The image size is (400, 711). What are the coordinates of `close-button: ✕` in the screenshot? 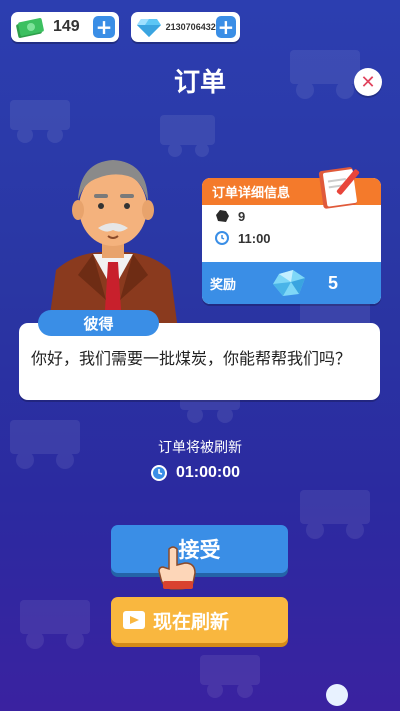 It's located at (368, 82).